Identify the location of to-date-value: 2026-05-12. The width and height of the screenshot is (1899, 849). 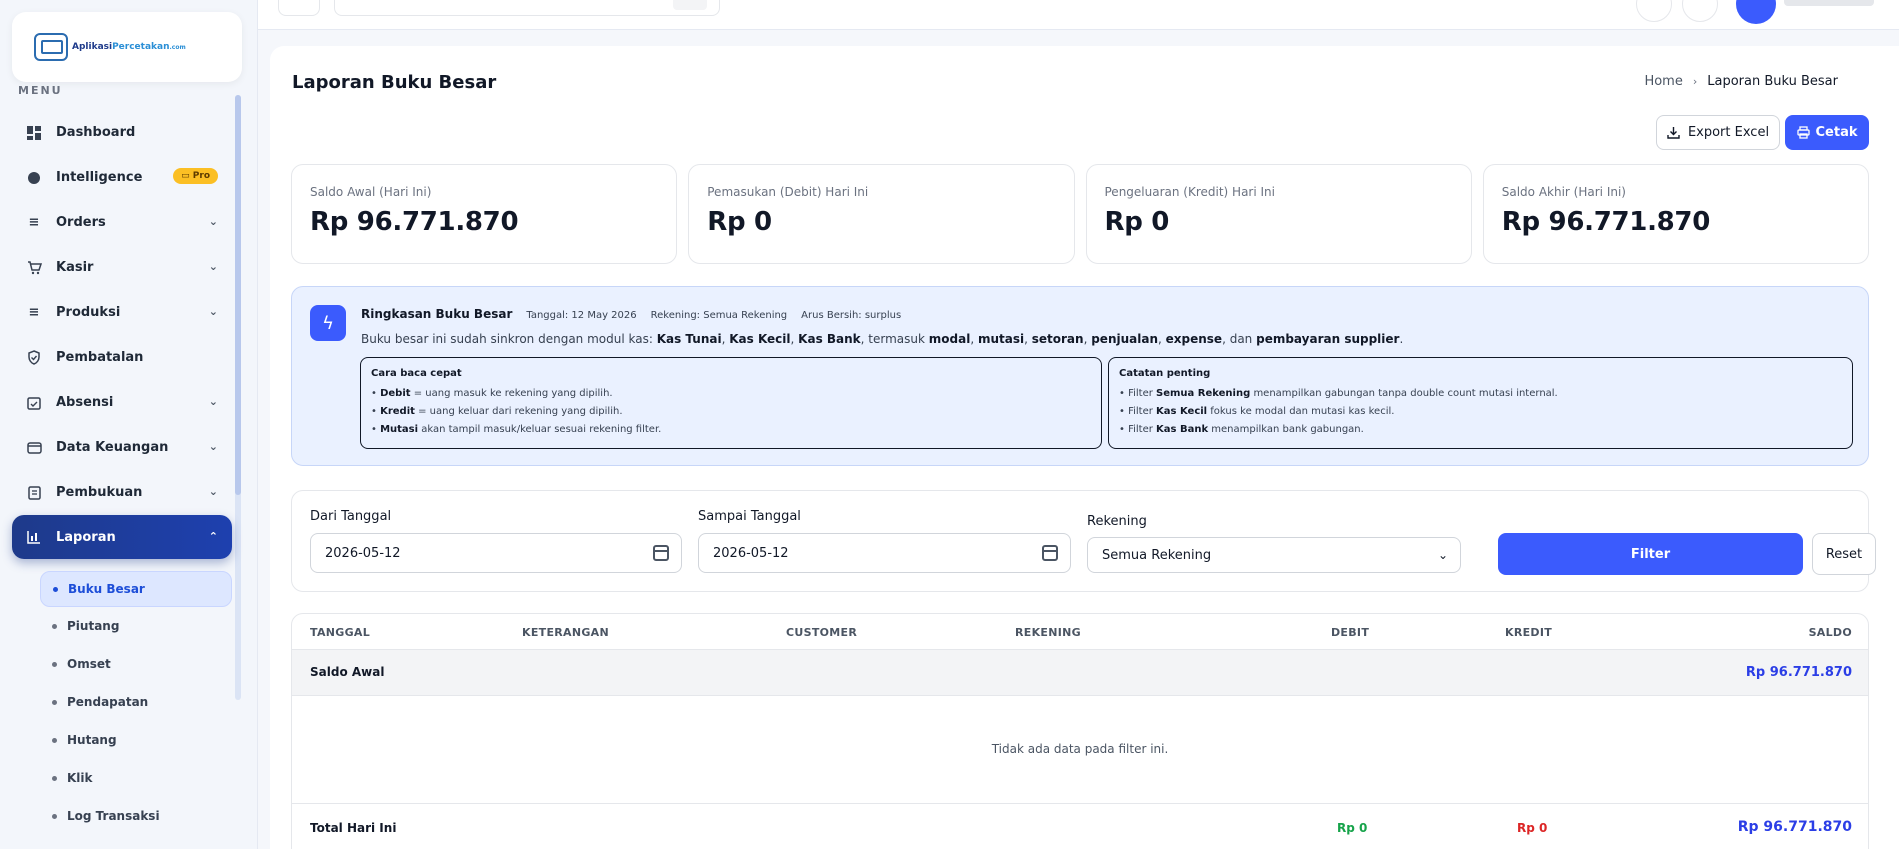
(751, 553).